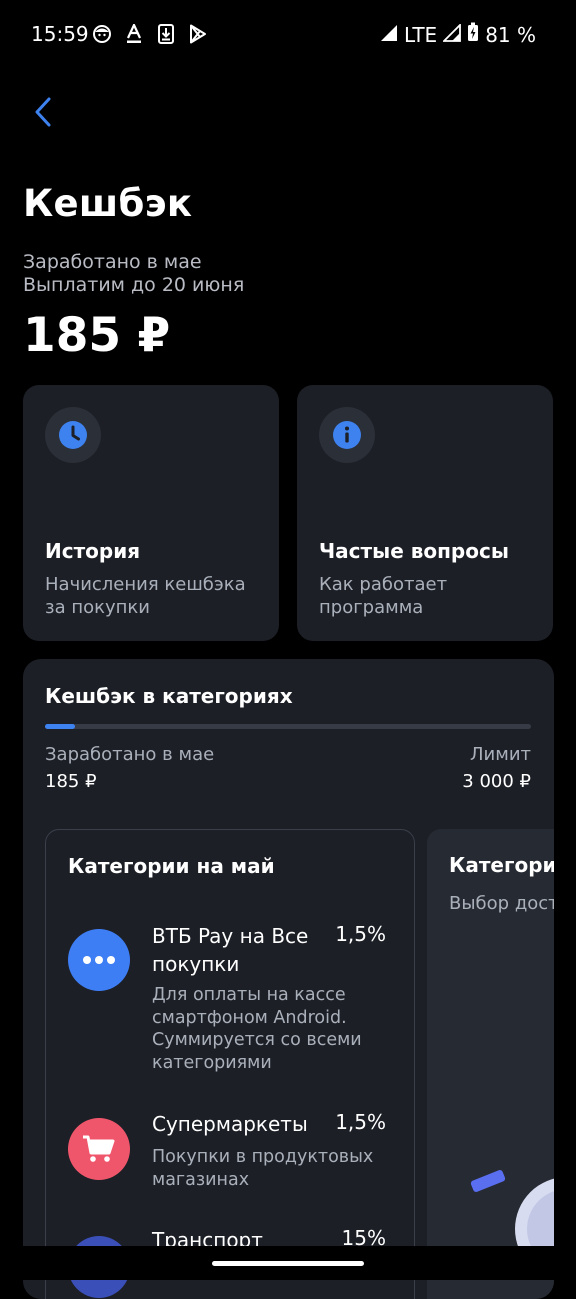  I want to click on play-store-icon, so click(198, 34).